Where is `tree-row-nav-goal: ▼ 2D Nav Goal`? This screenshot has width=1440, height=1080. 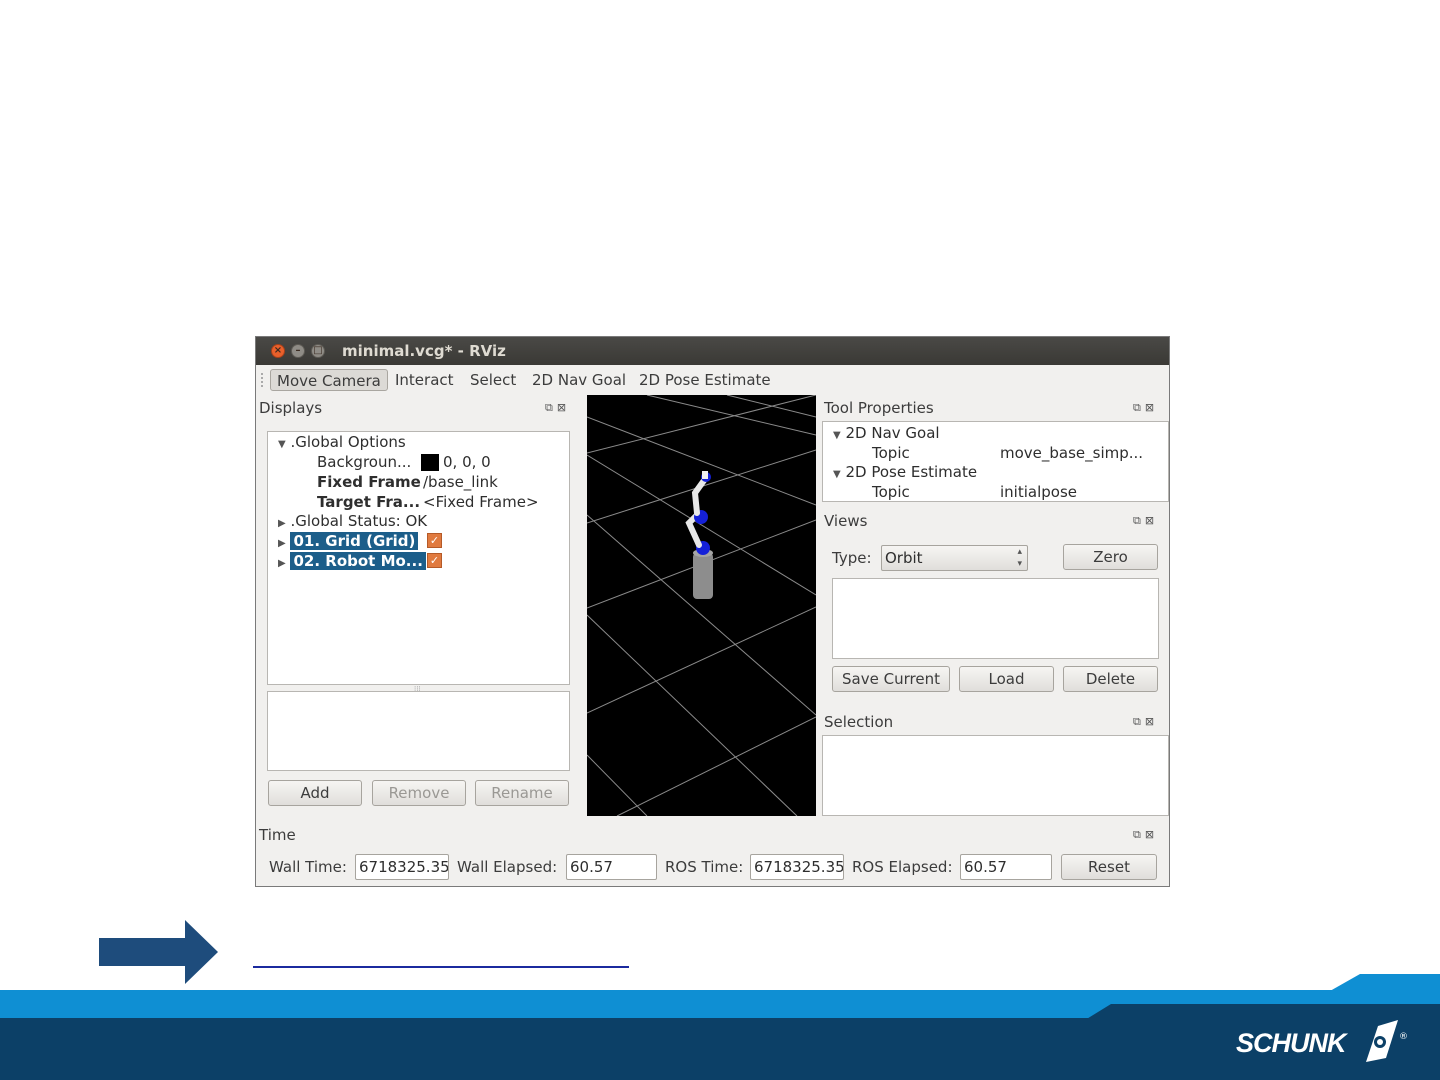
tree-row-nav-goal: ▼ 2D Nav Goal is located at coordinates (886, 433).